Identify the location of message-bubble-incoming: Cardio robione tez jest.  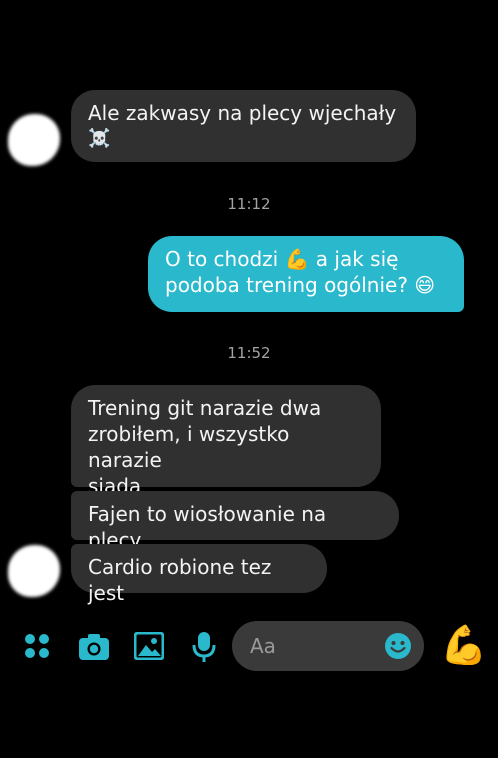
(199, 574).